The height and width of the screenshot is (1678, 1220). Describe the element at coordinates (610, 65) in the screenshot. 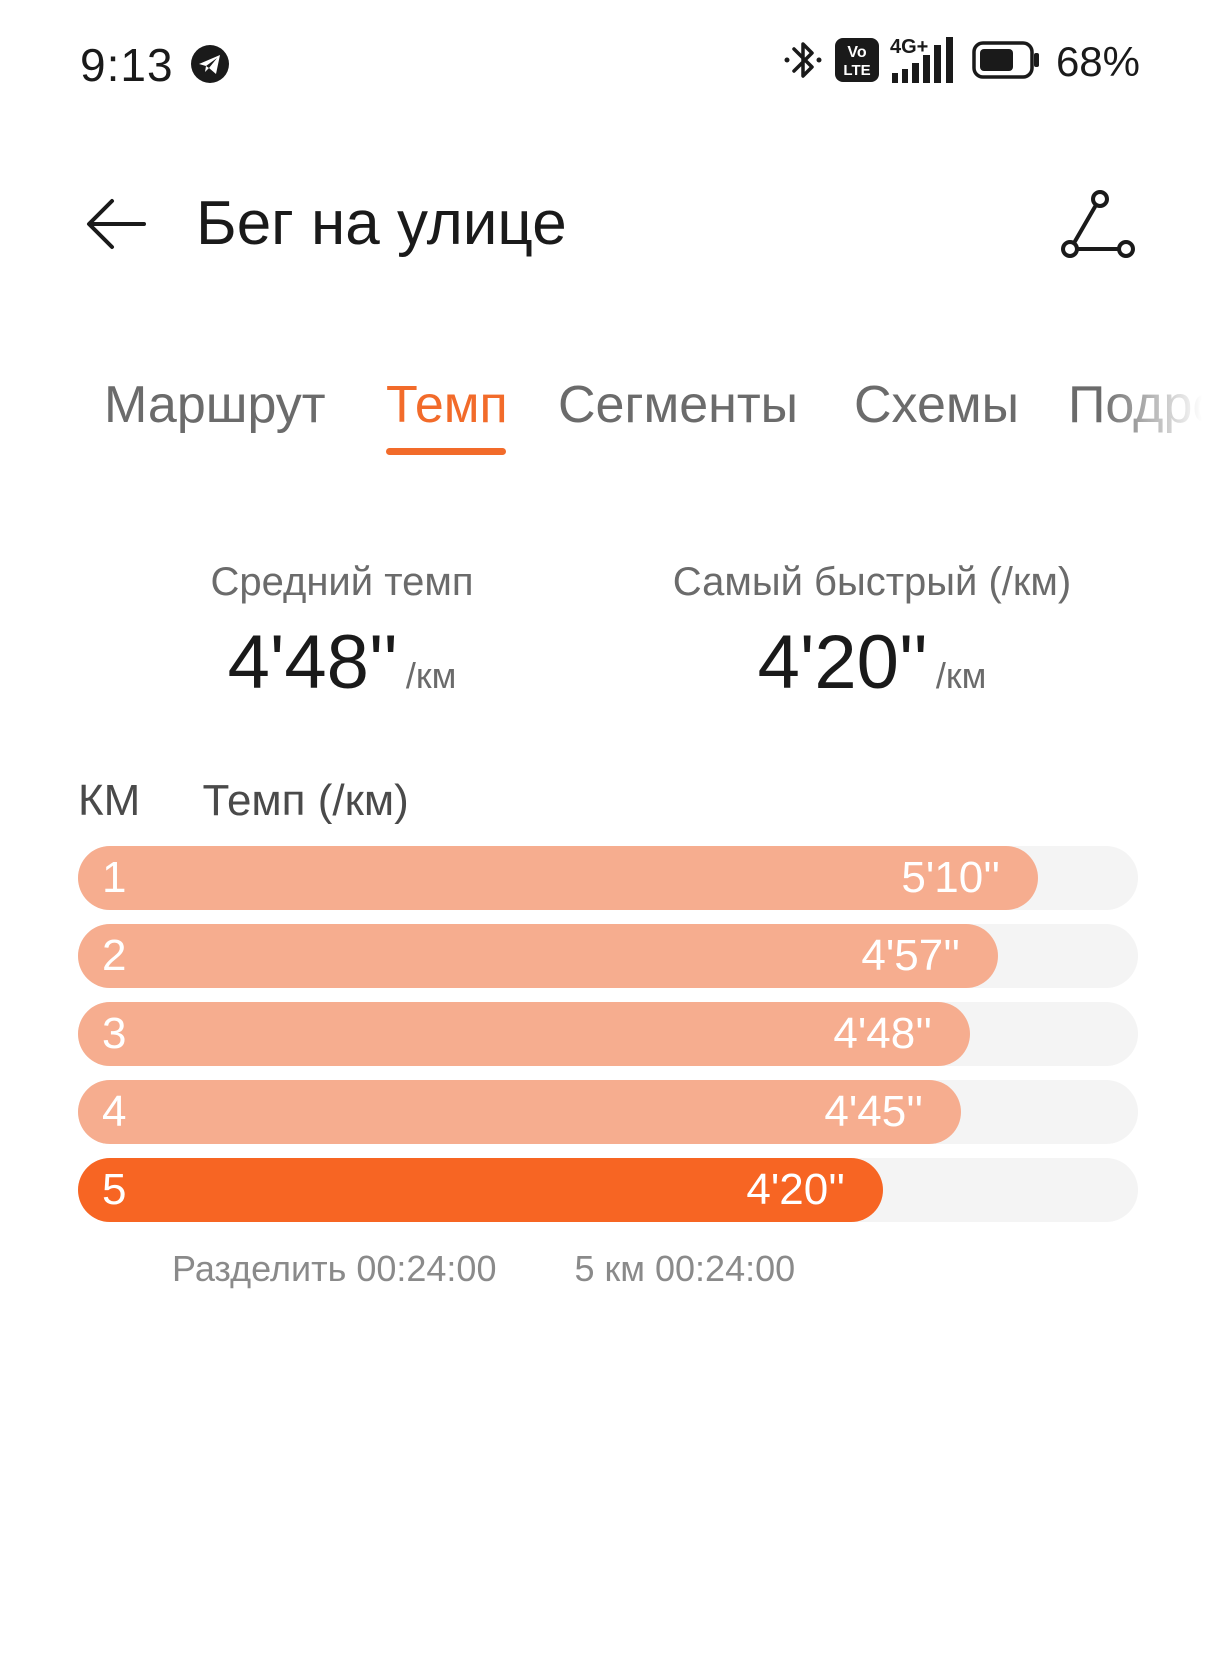

I see `status-bar: 9:13 Vo LTE 4G+ 68%` at that location.